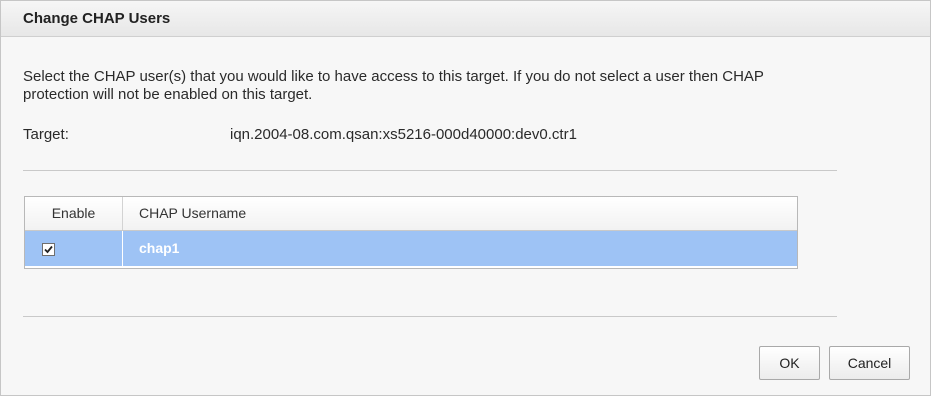 Image resolution: width=931 pixels, height=396 pixels. I want to click on dialog-titlebar: Change CHAP Users, so click(465, 19).